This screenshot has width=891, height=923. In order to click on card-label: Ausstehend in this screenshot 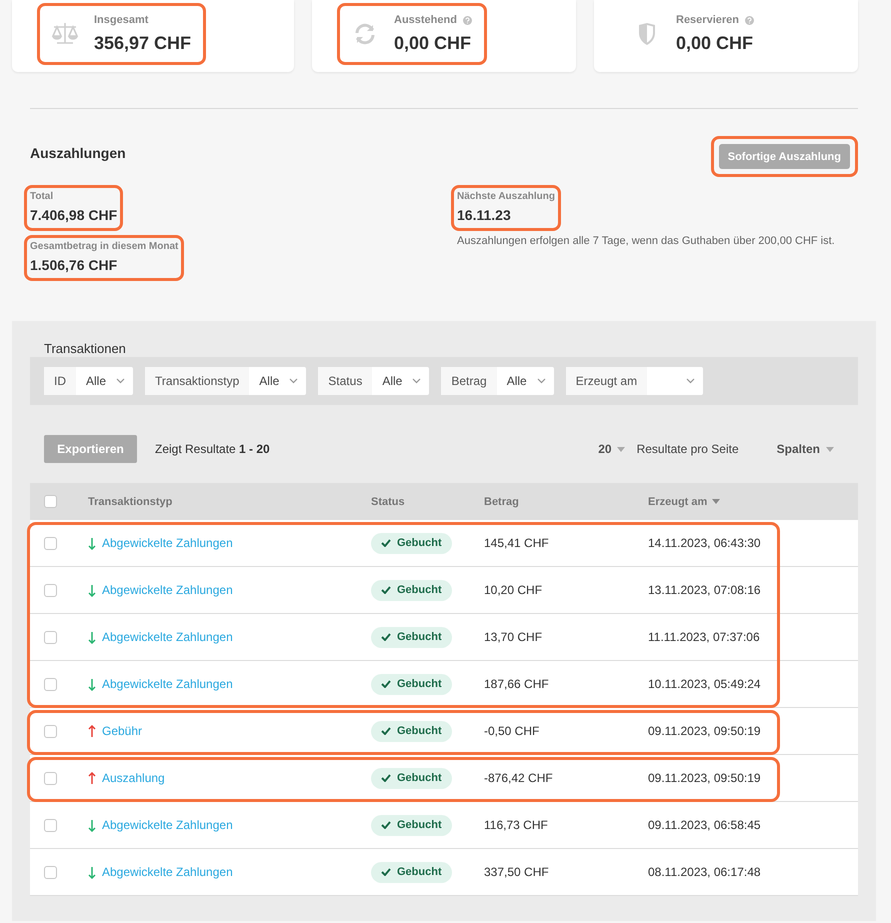, I will do `click(425, 20)`.